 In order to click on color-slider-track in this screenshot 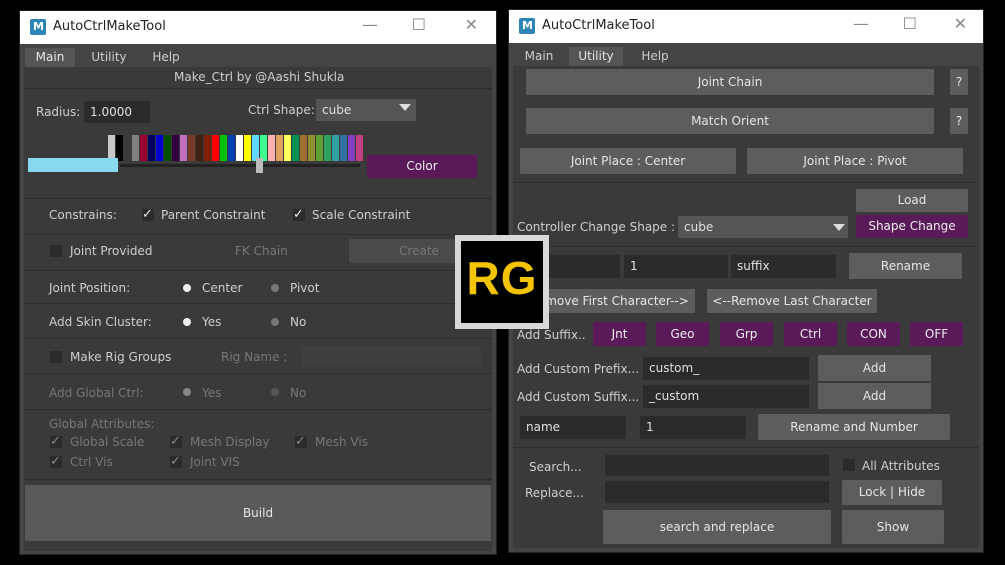, I will do `click(240, 165)`.